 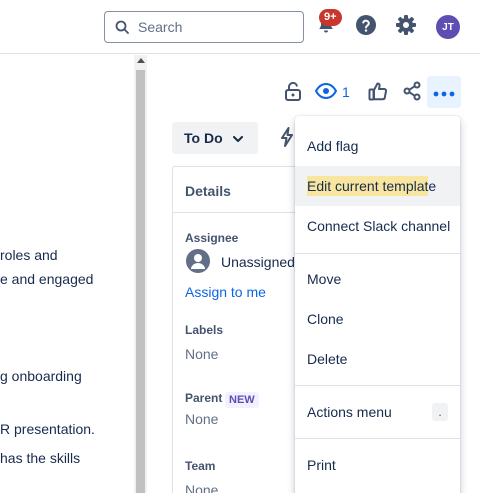 I want to click on menu-item-label-rest: e, so click(x=432, y=186).